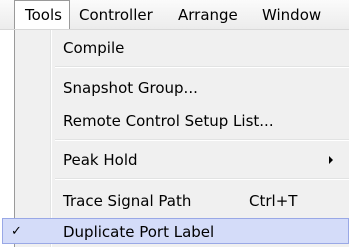 The height and width of the screenshot is (247, 349). I want to click on menu-item-label: Compile, so click(94, 48).